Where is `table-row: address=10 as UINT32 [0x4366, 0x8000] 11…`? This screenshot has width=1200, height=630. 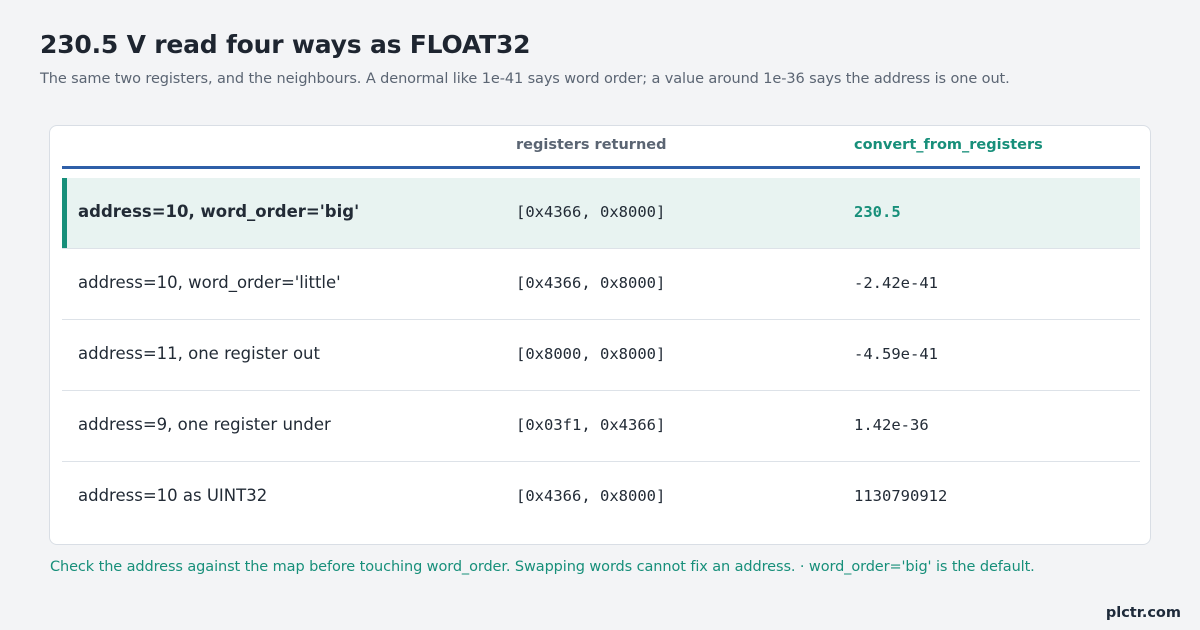
table-row: address=10 as UINT32 [0x4366, 0x8000] 11… is located at coordinates (601, 497).